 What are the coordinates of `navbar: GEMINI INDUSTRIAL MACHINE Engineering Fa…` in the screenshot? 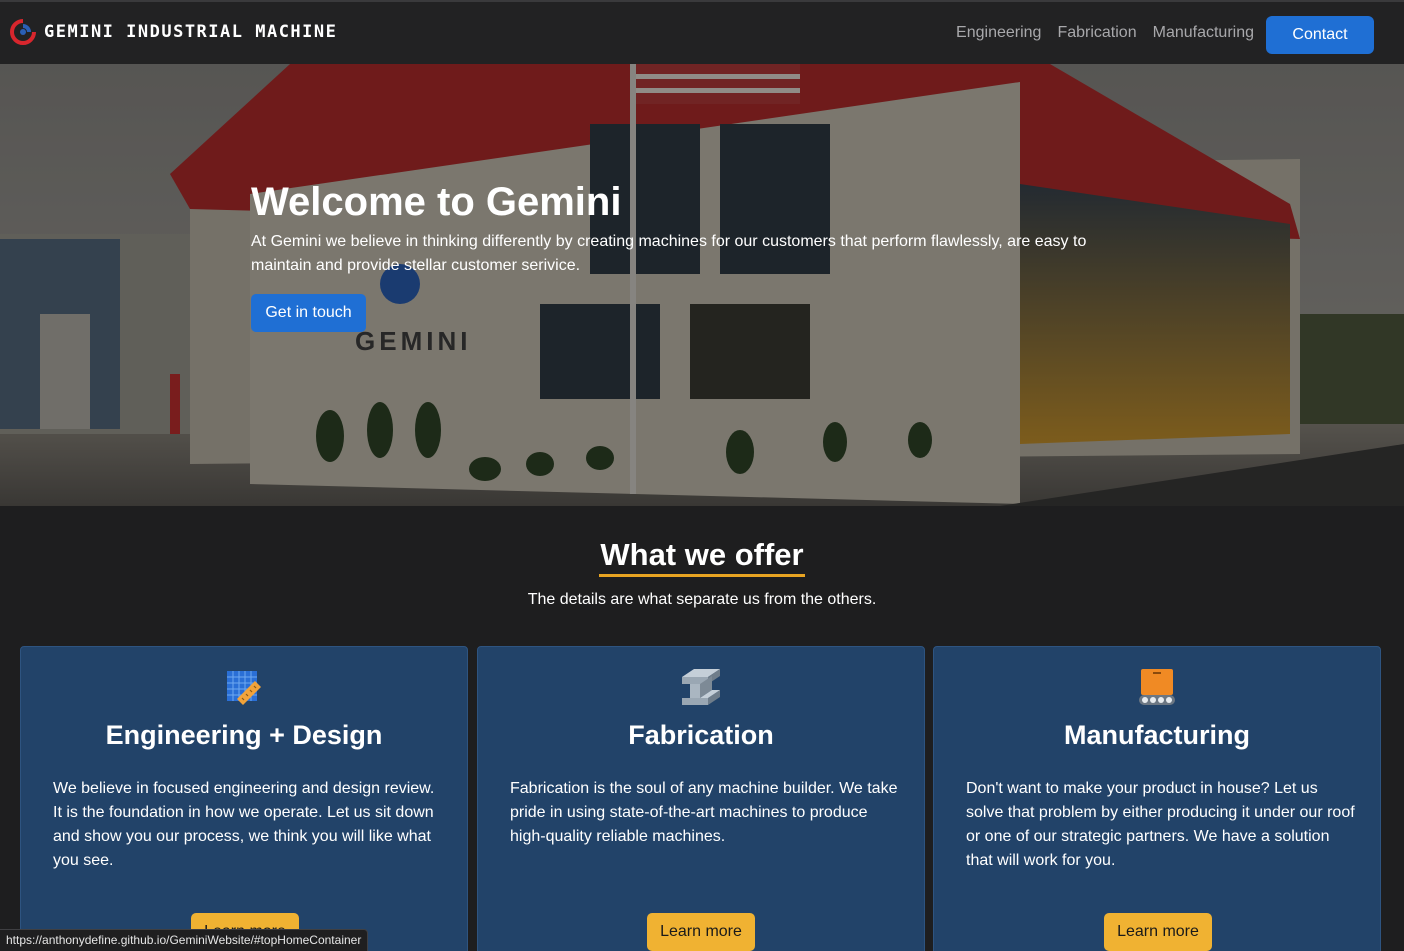 It's located at (702, 32).